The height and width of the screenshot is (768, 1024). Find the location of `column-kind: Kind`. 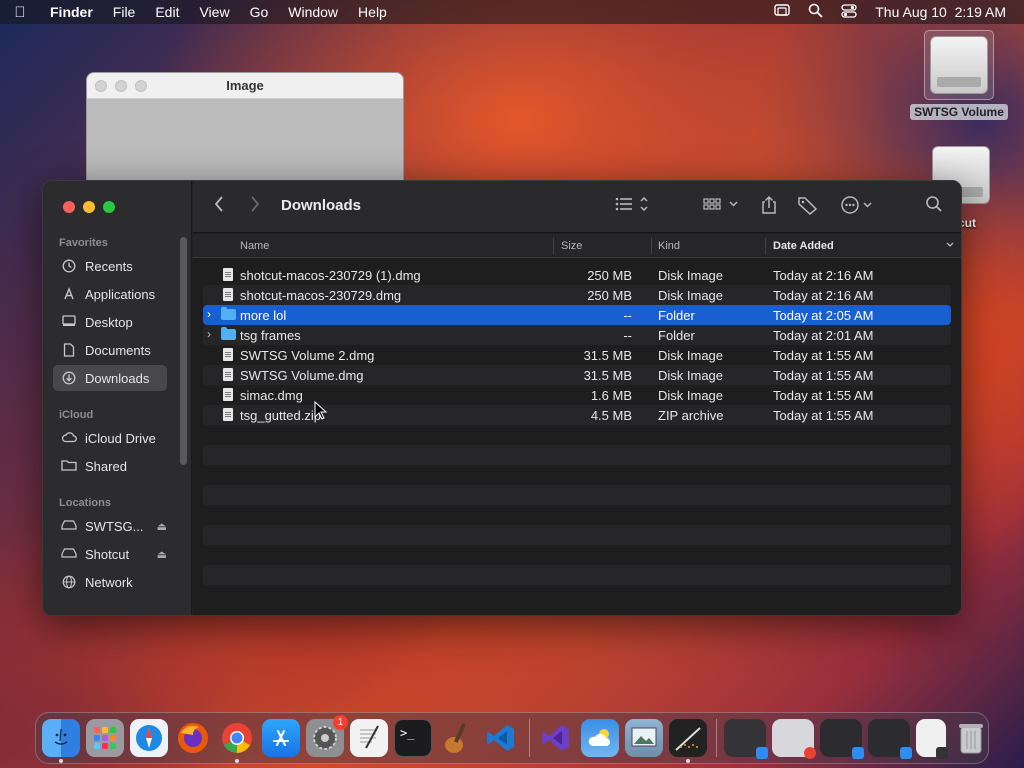

column-kind: Kind is located at coordinates (669, 246).